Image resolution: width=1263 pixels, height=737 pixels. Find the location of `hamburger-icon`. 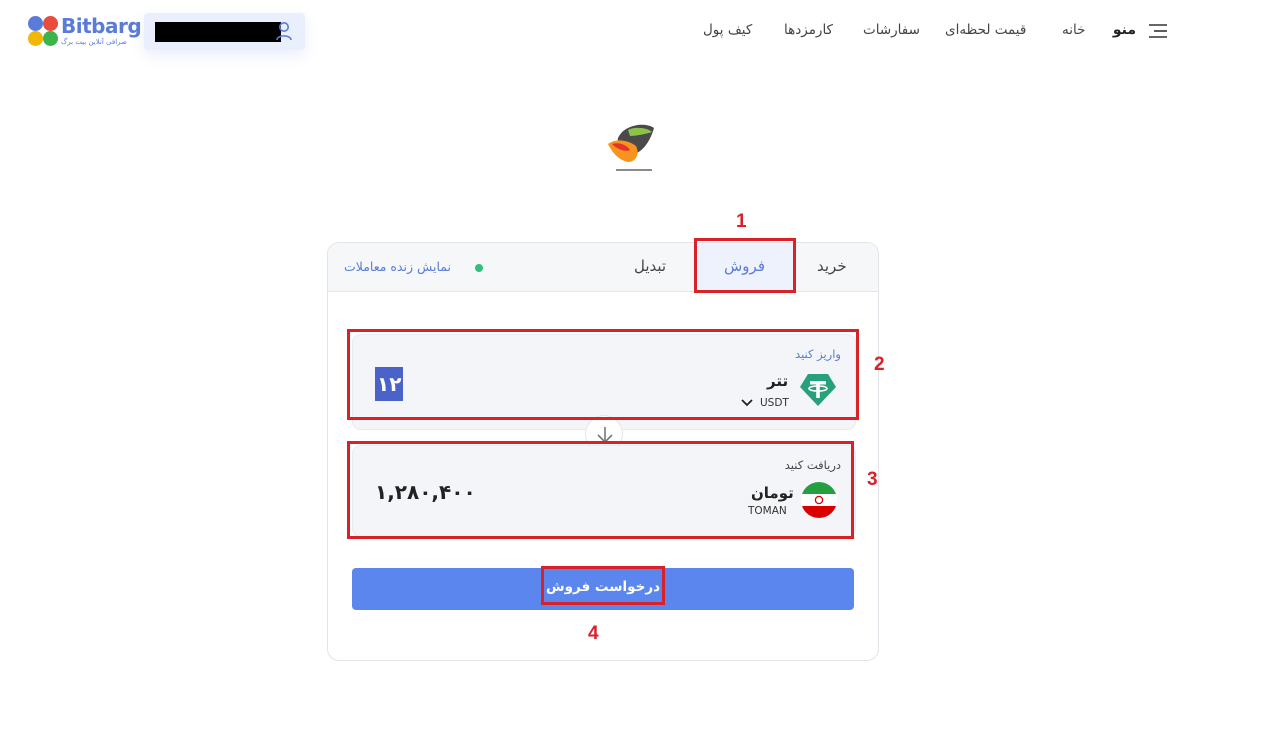

hamburger-icon is located at coordinates (1158, 31).